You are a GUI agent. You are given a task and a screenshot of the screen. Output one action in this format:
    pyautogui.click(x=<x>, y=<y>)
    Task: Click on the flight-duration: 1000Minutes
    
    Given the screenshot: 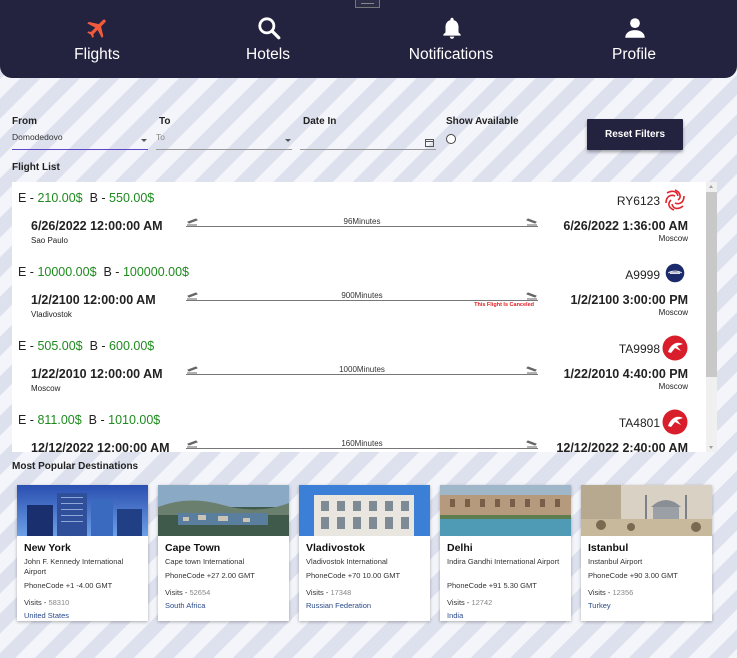 What is the action you would take?
    pyautogui.click(x=362, y=369)
    